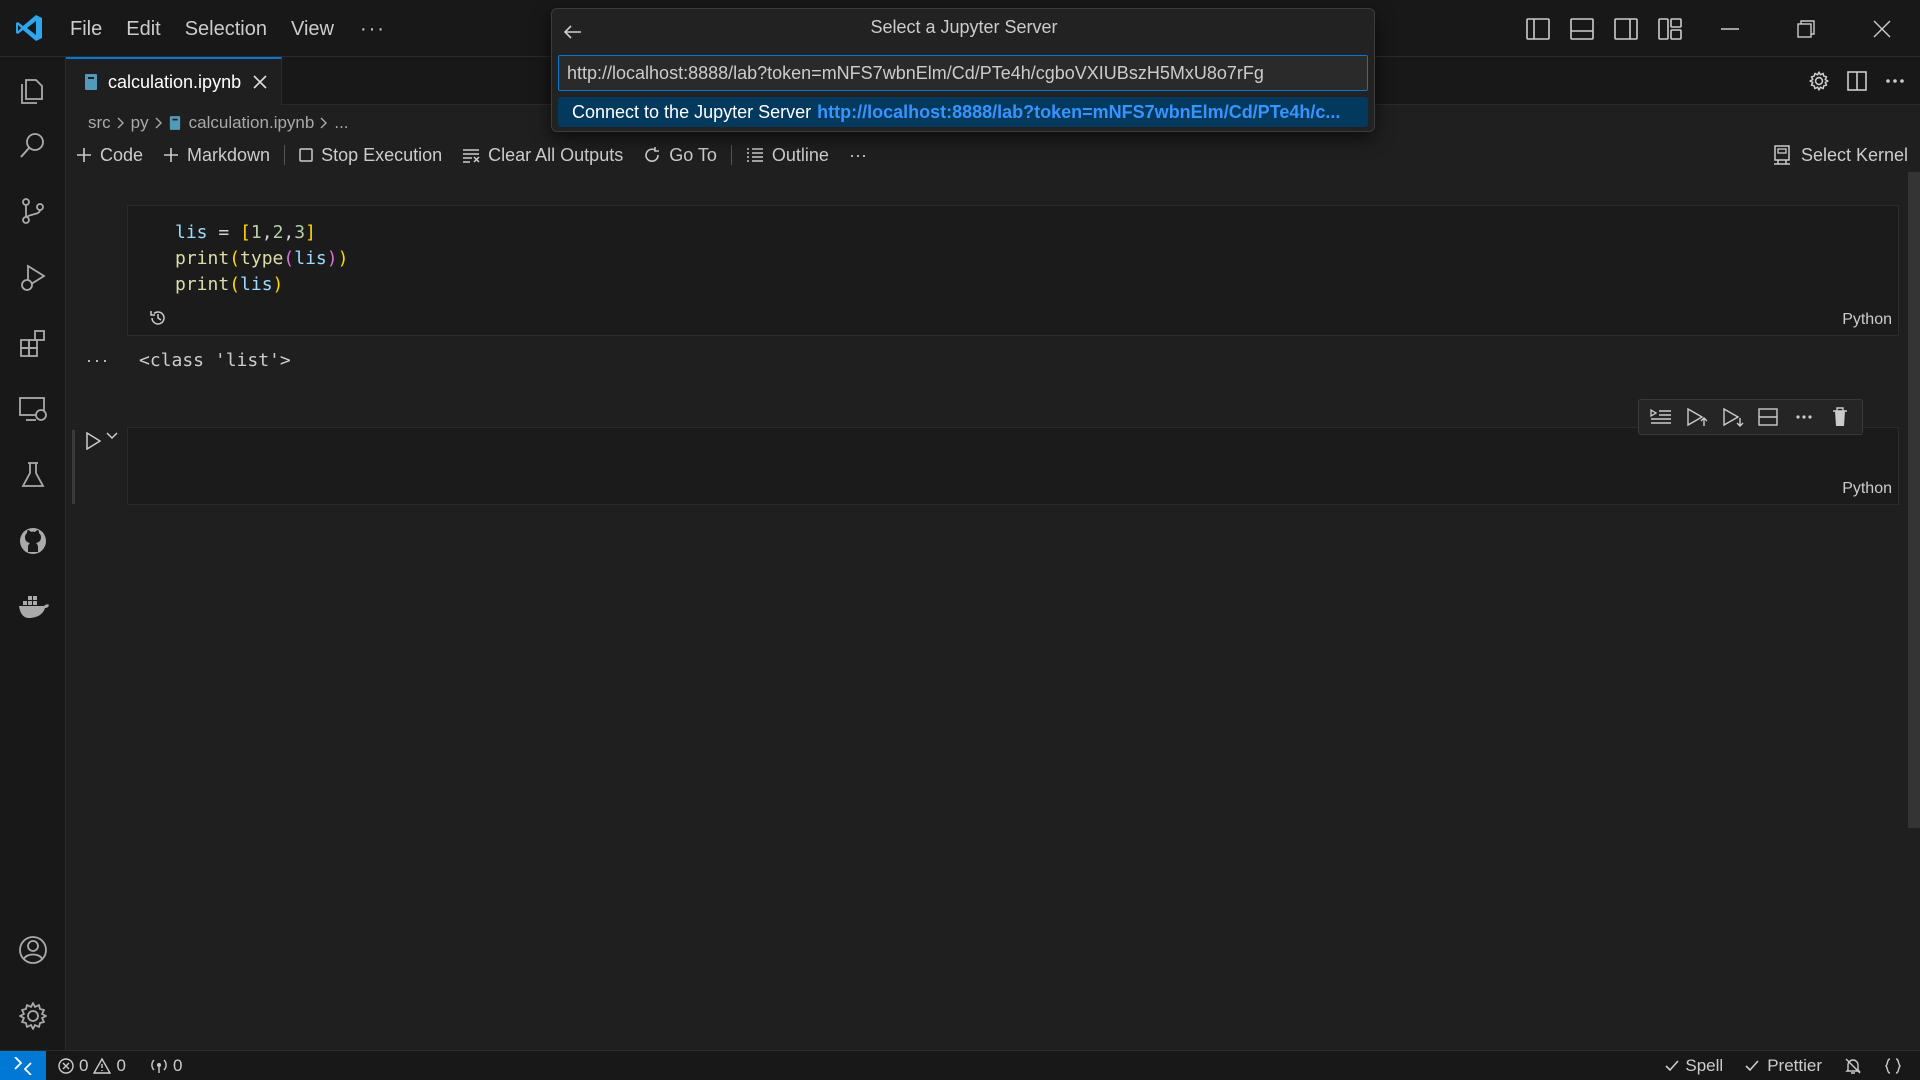  I want to click on double-check-icon, so click(1752, 1066).